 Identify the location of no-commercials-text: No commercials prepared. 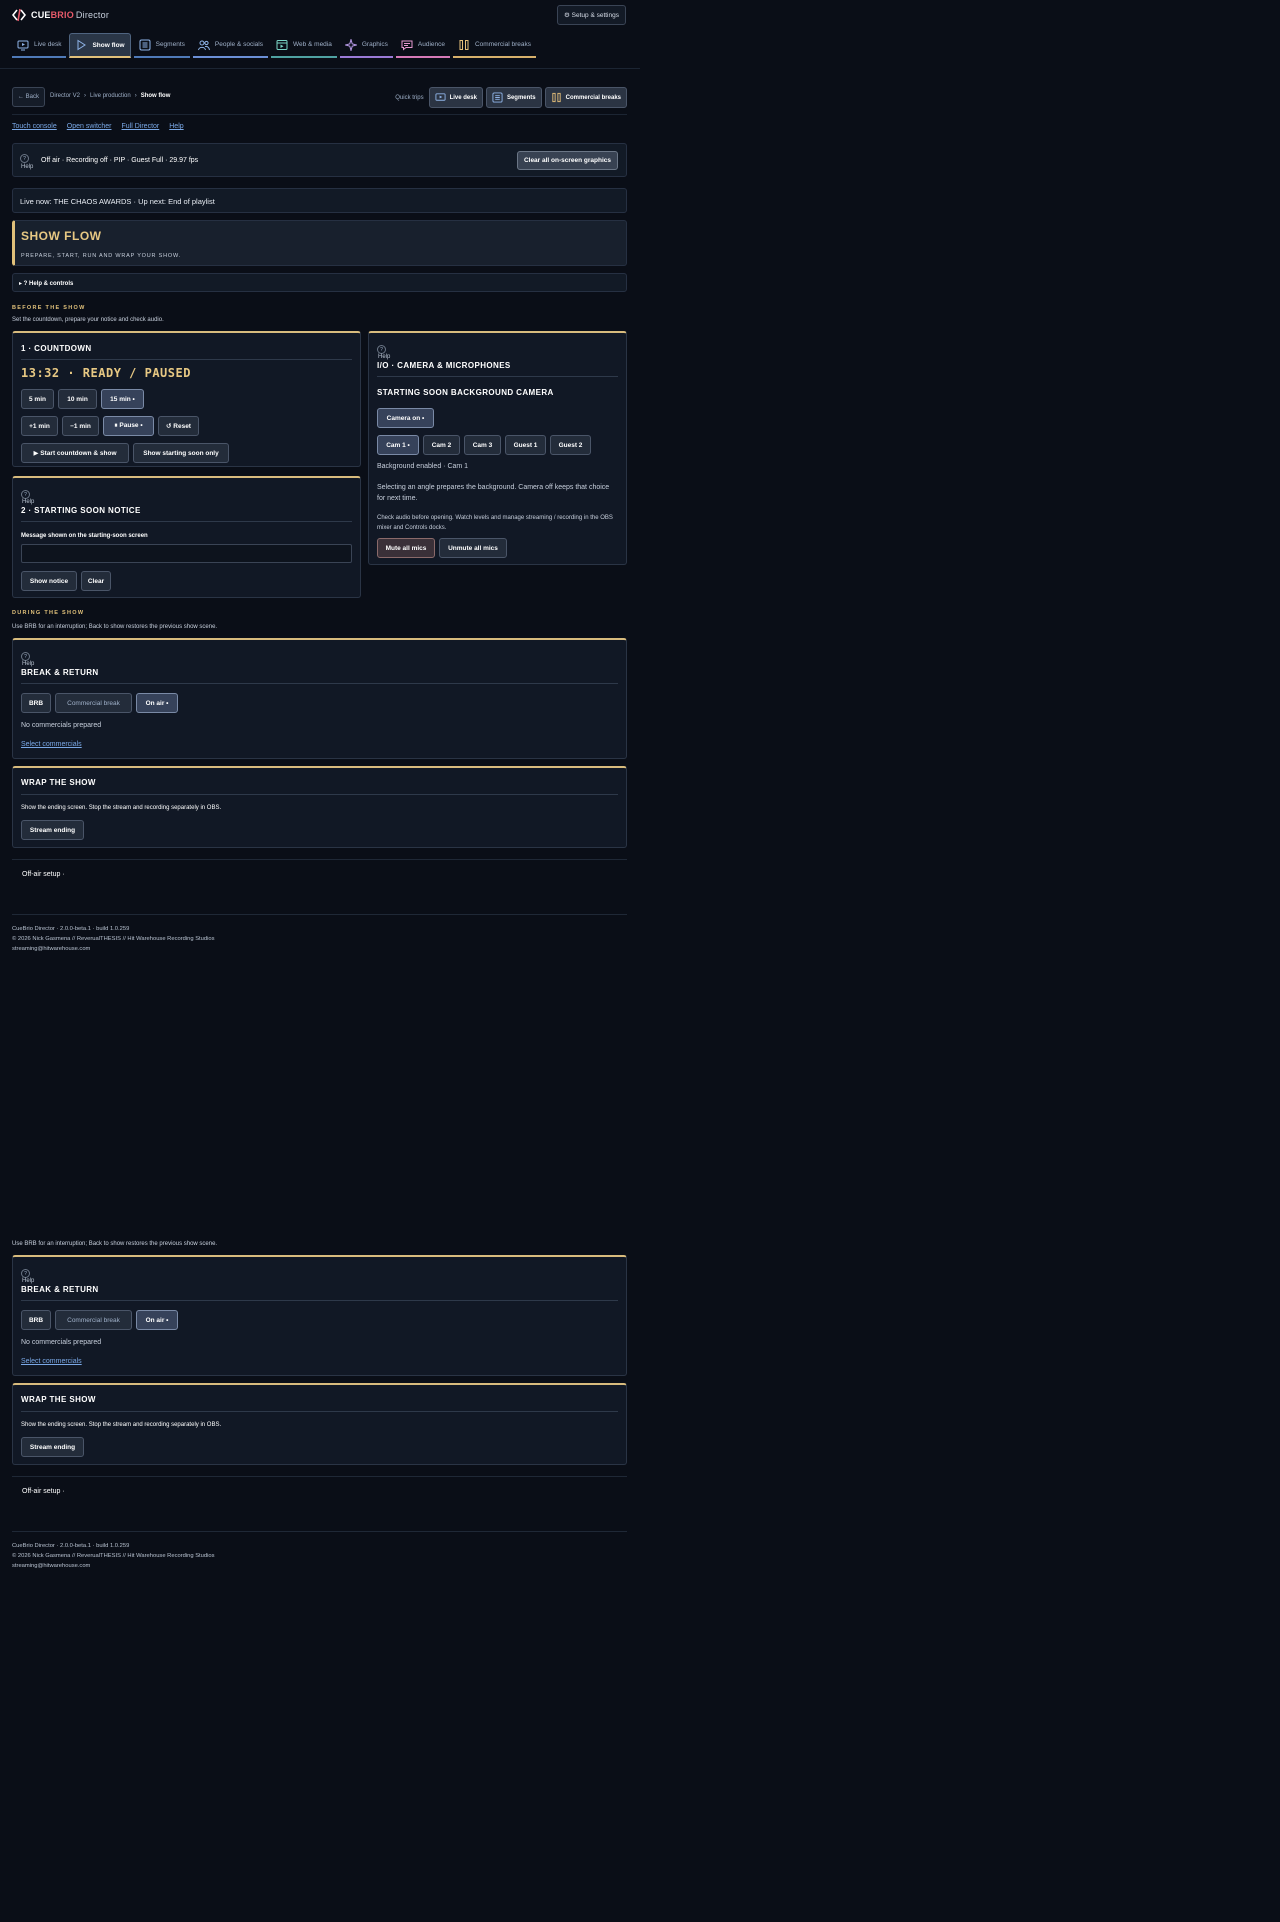
(61, 1342).